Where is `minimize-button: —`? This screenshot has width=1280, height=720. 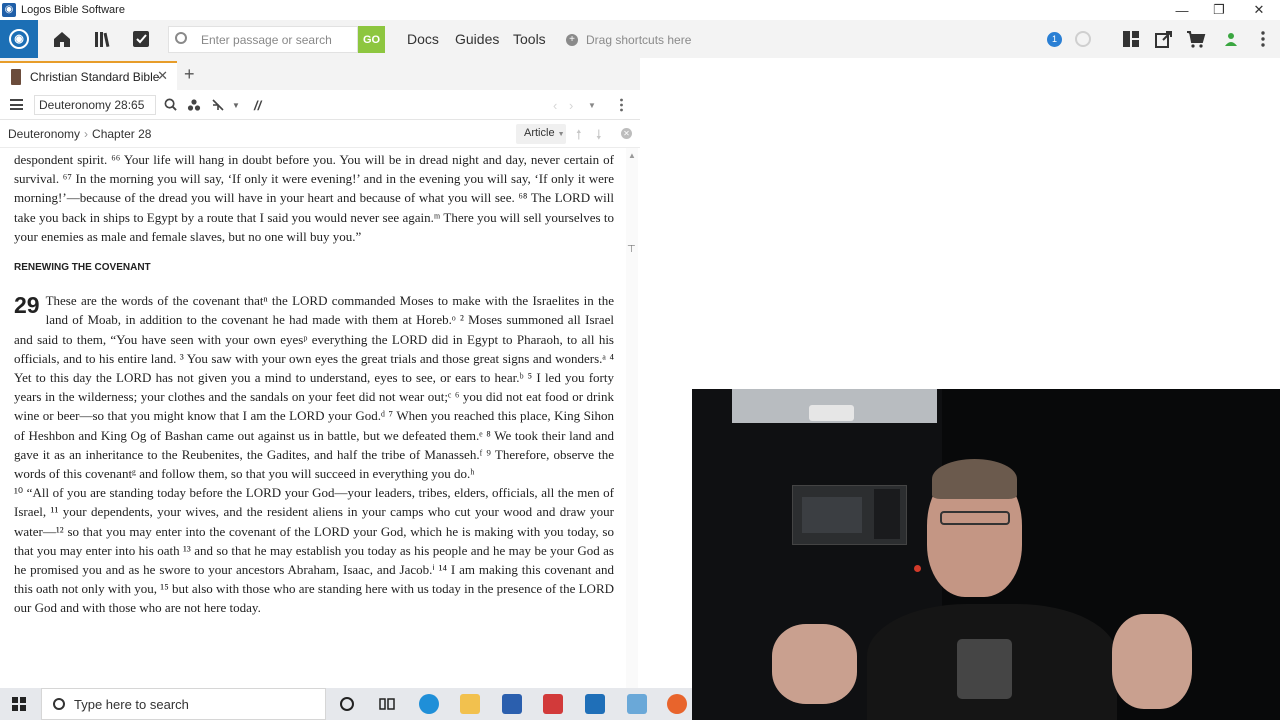
minimize-button: — is located at coordinates (1182, 10).